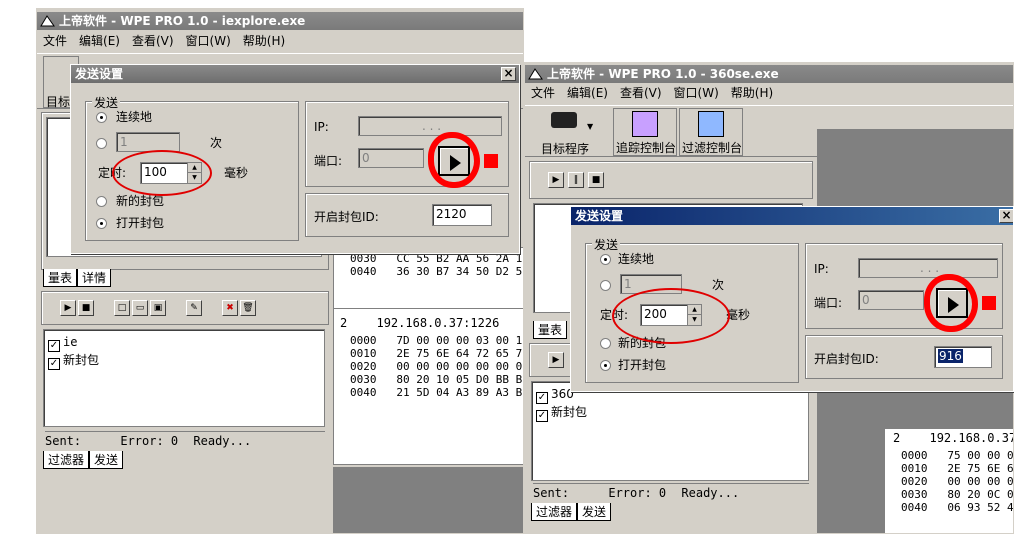 The width and height of the screenshot is (1014, 534). Describe the element at coordinates (671, 316) in the screenshot. I see `annotation-circle` at that location.